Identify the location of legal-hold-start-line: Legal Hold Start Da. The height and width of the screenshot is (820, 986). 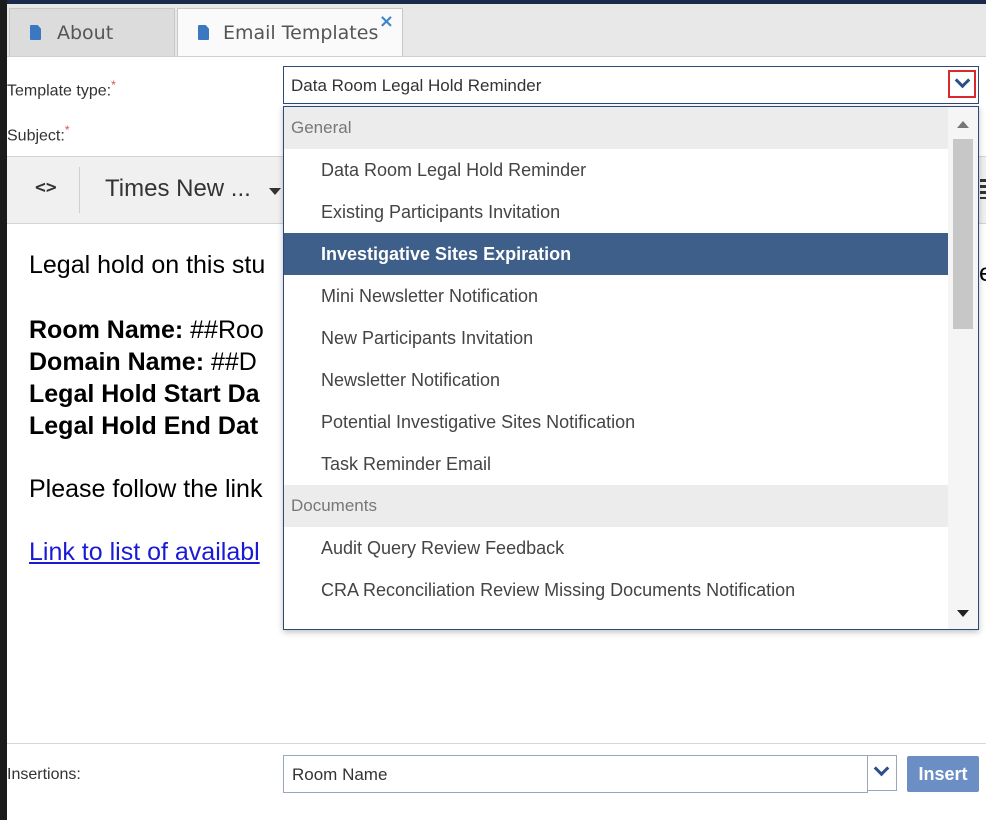
(144, 394).